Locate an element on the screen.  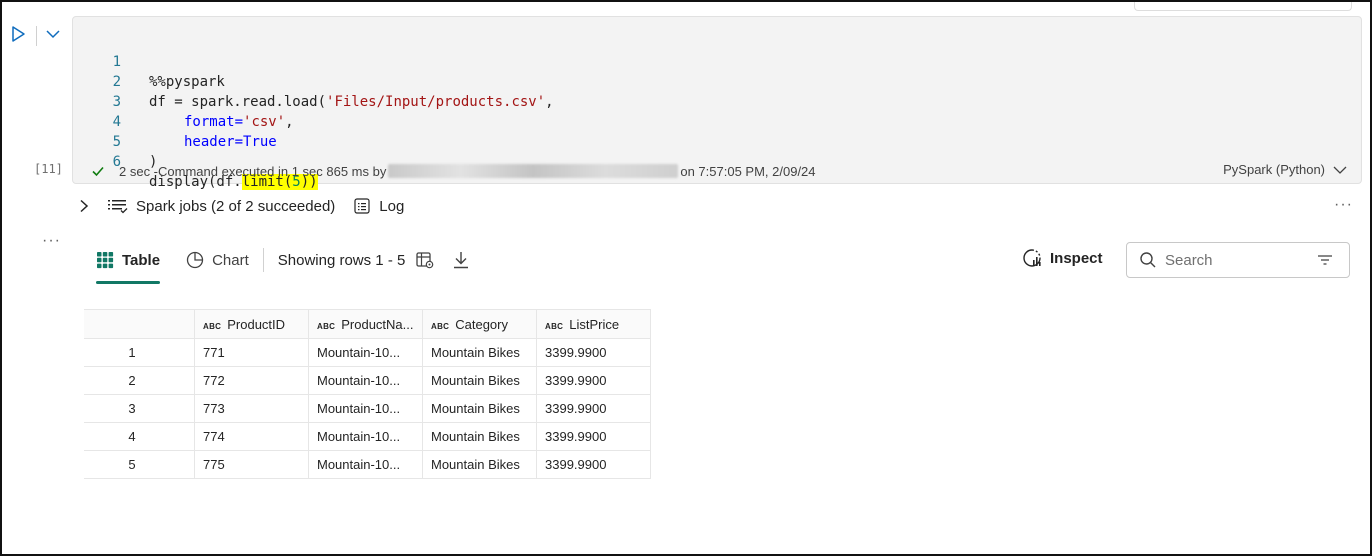
execution-count: [11] is located at coordinates (48, 169).